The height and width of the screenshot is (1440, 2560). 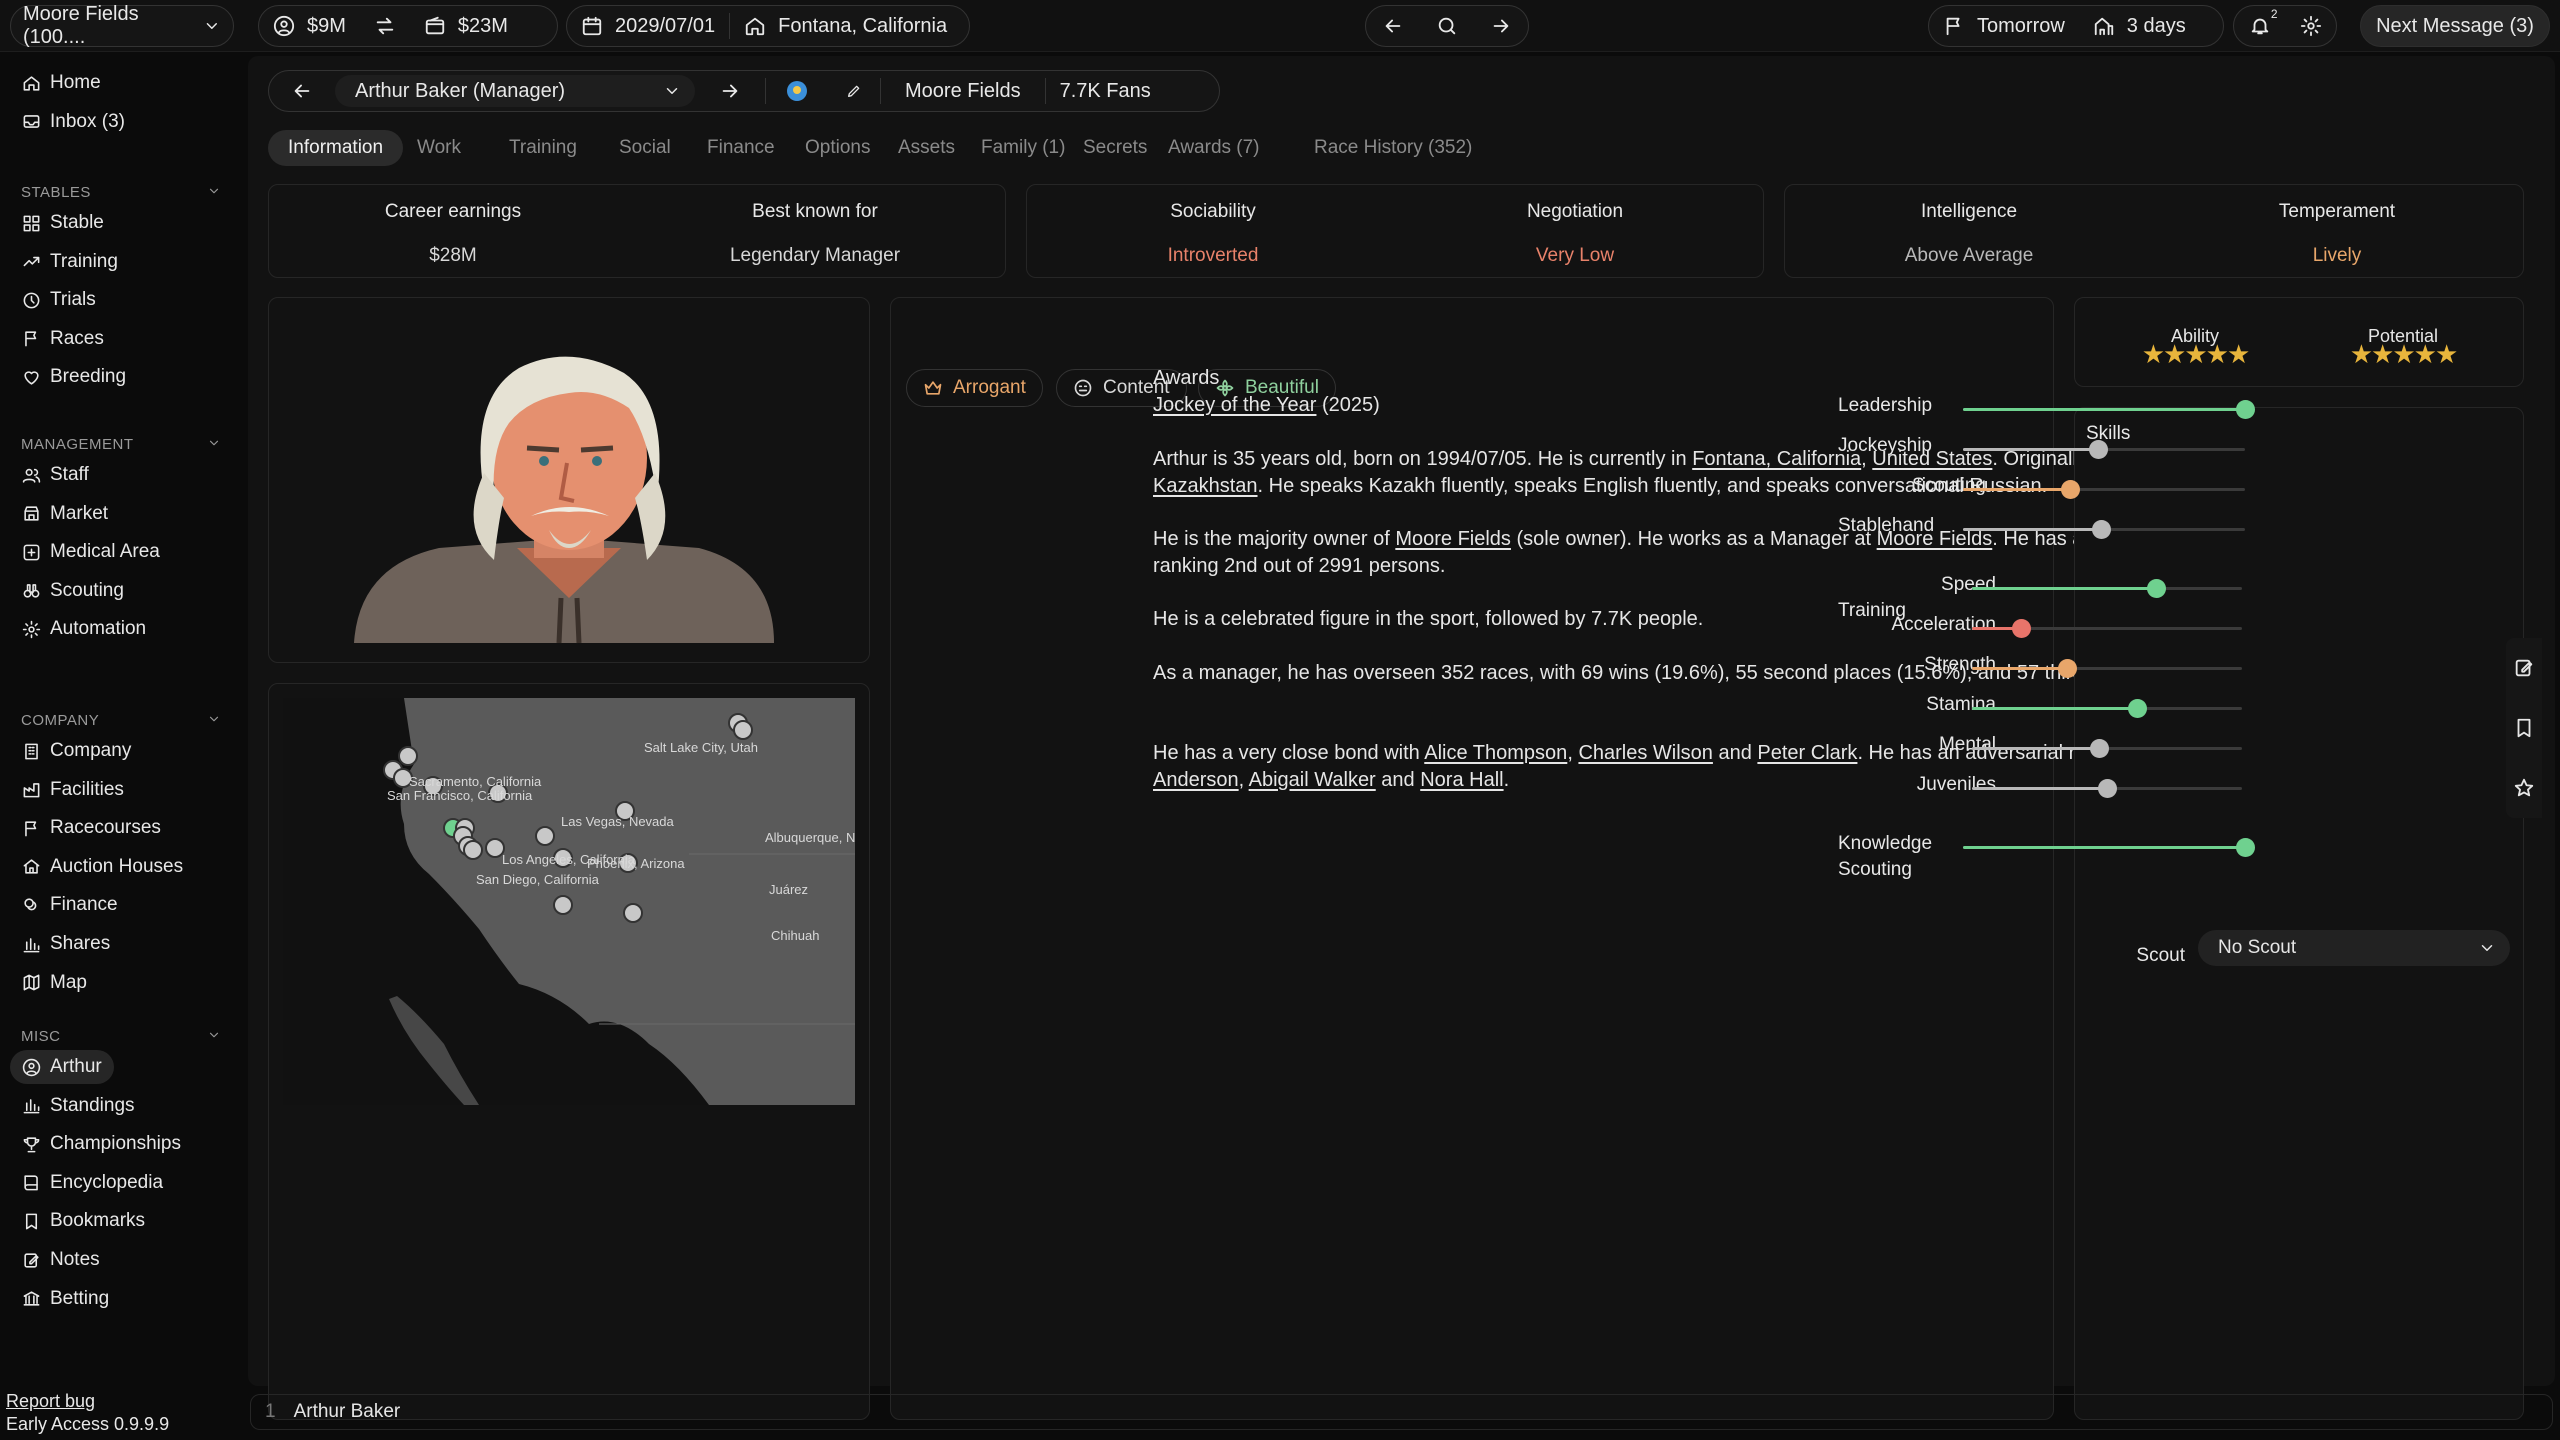 I want to click on skill-slider-stablehand, so click(x=2104, y=529).